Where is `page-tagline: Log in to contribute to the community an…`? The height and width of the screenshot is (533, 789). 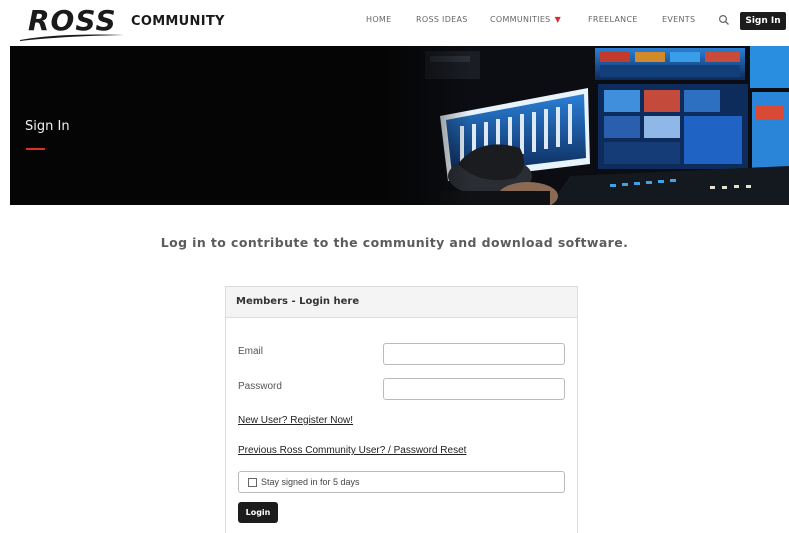 page-tagline: Log in to contribute to the community an… is located at coordinates (394, 242).